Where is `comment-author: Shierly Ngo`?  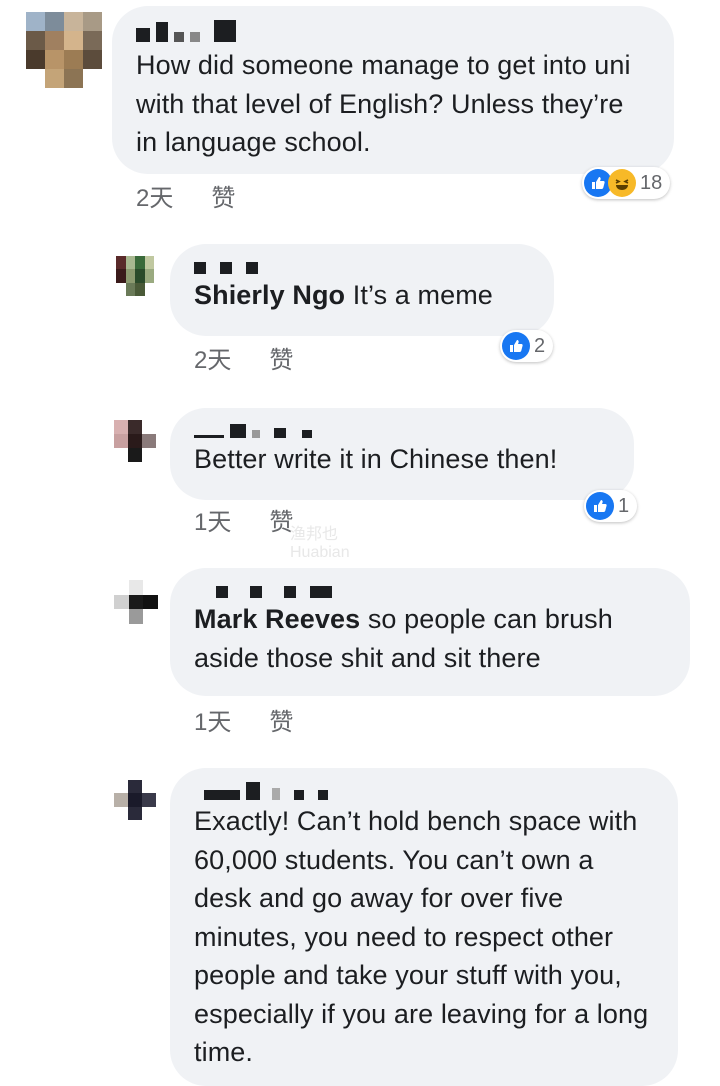 comment-author: Shierly Ngo is located at coordinates (269, 295).